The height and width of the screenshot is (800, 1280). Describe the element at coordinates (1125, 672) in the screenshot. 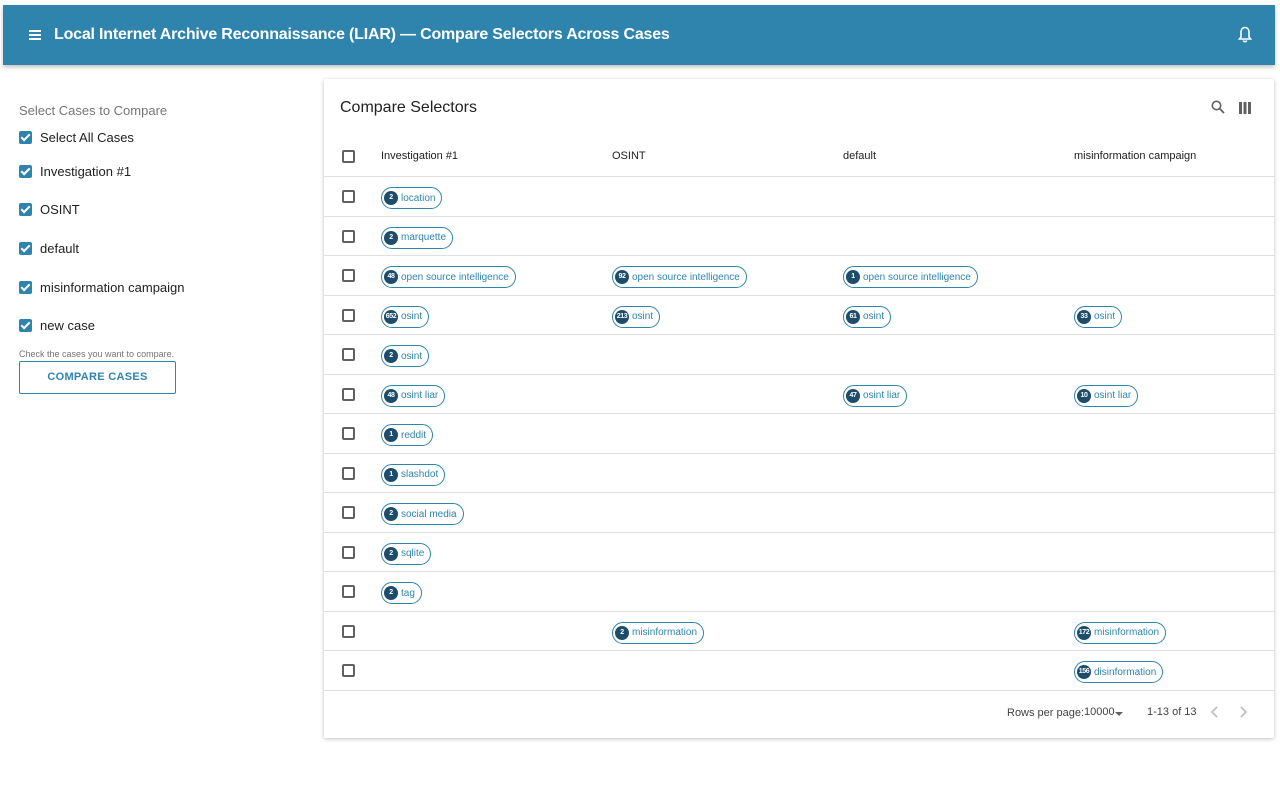

I see `selector-label: disinformation` at that location.